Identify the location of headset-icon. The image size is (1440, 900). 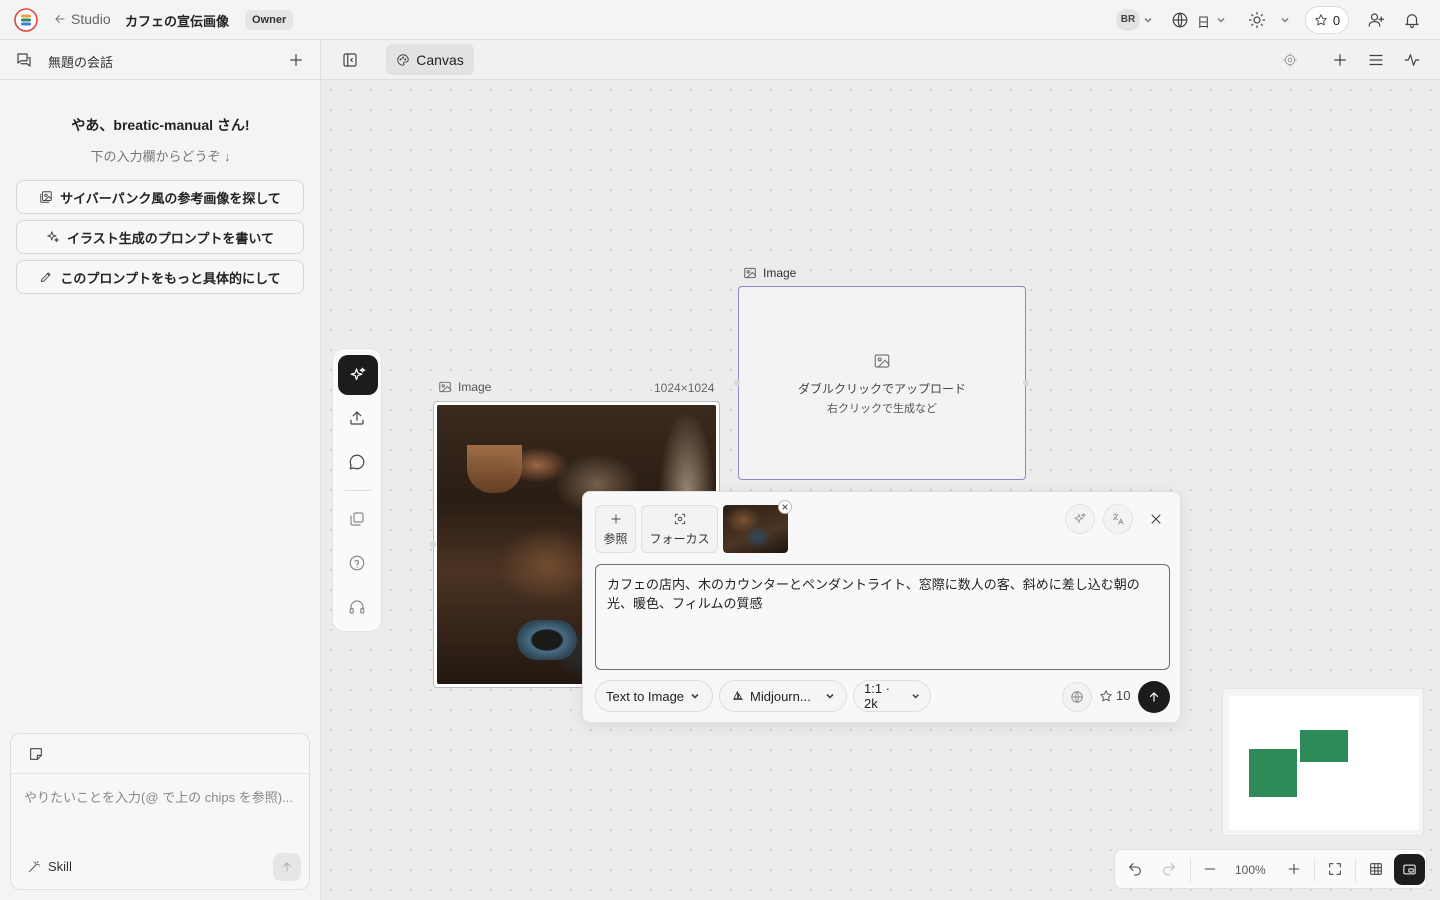
(357, 607).